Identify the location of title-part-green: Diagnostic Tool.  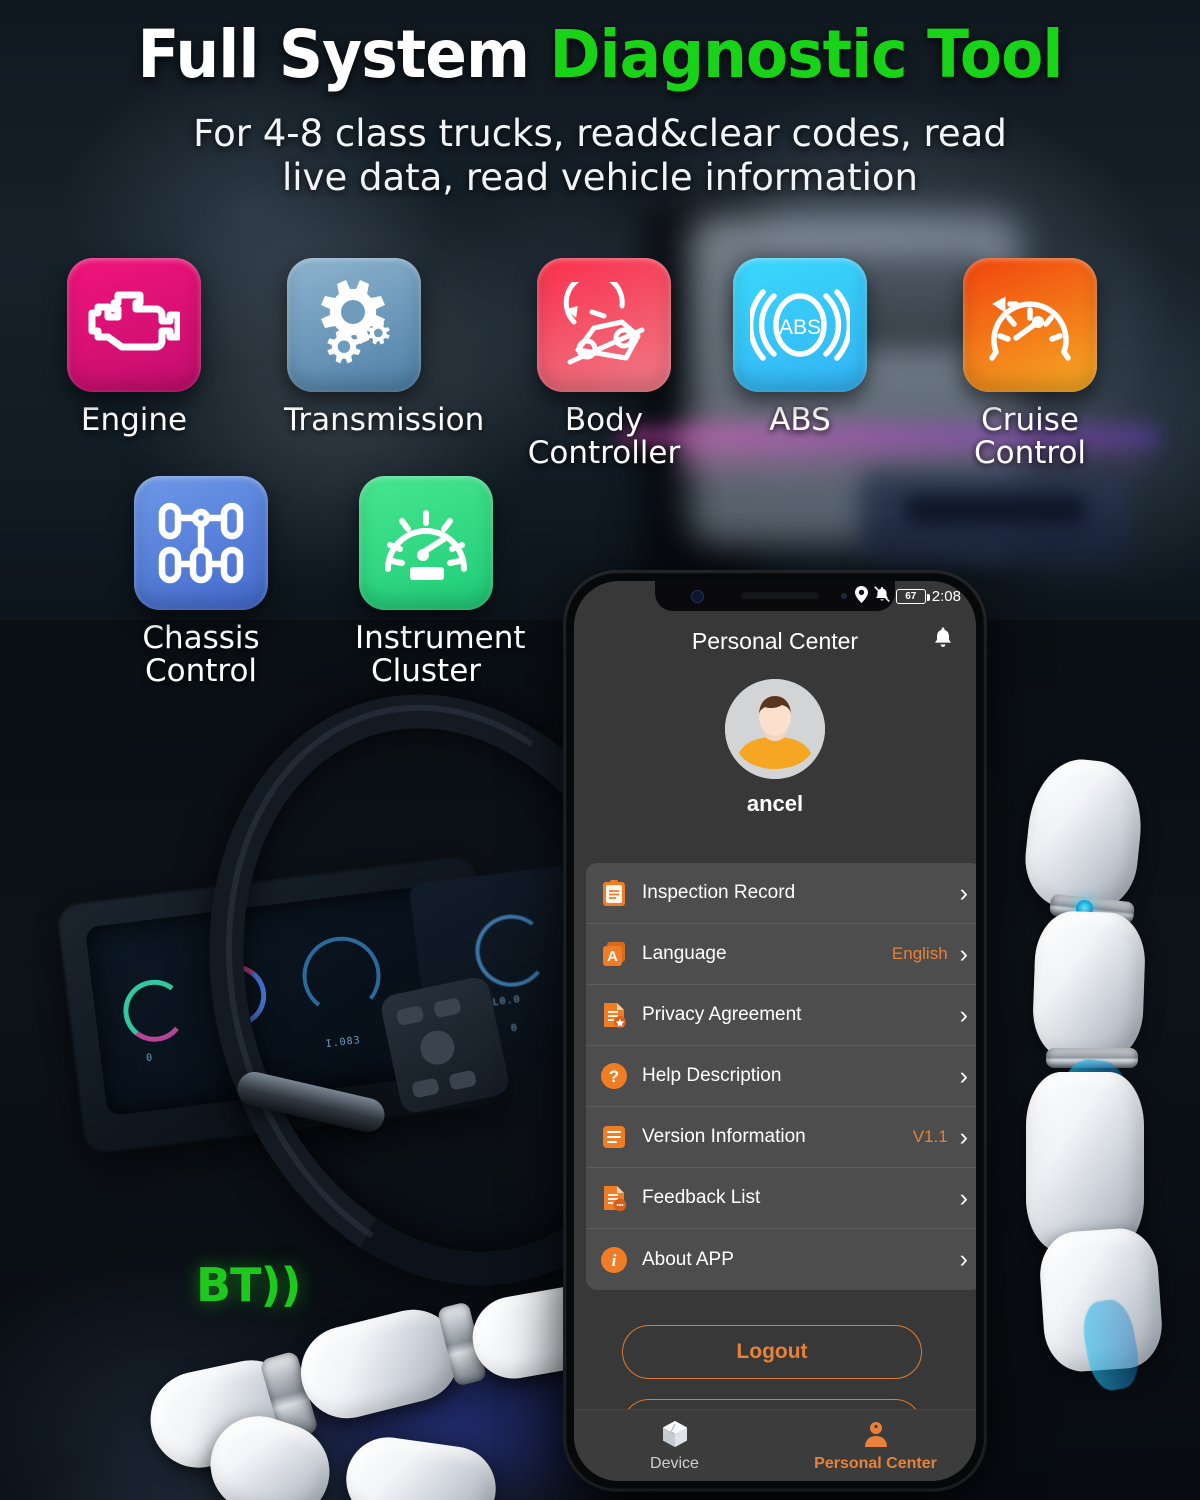
(806, 54).